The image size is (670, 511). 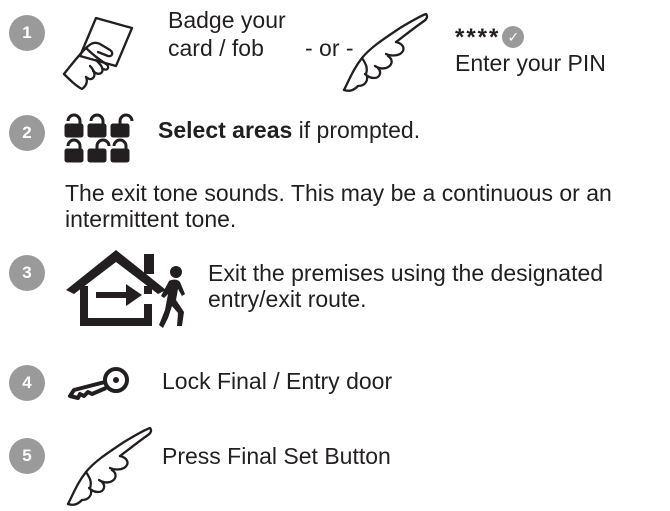 What do you see at coordinates (27, 273) in the screenshot?
I see `step-3-number: 3` at bounding box center [27, 273].